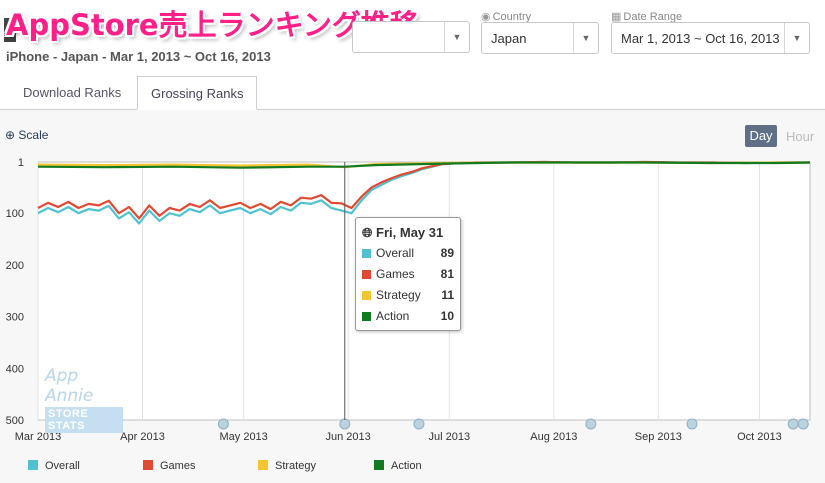  Describe the element at coordinates (15, 318) in the screenshot. I see `y-tick-label: 300` at that location.